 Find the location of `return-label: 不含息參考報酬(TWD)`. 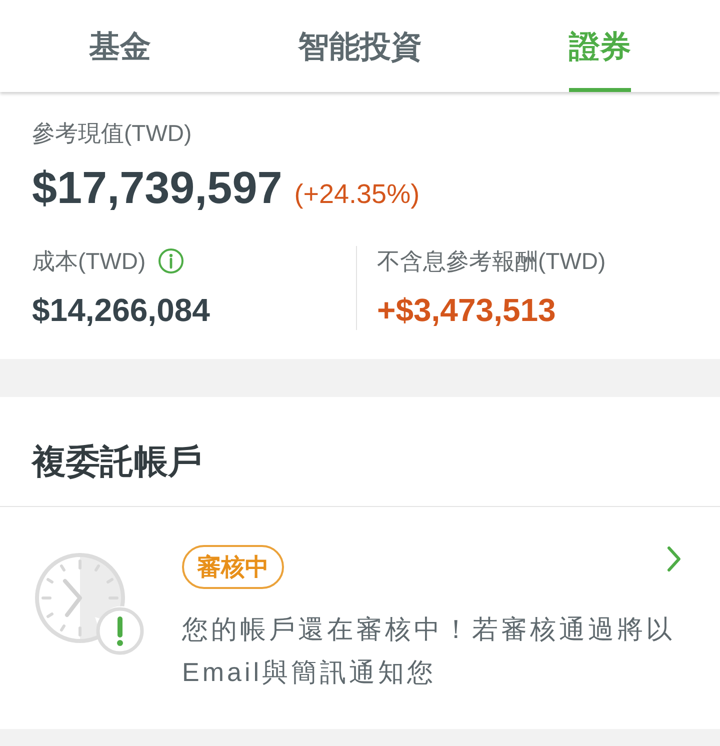

return-label: 不含息參考報酬(TWD) is located at coordinates (491, 261).